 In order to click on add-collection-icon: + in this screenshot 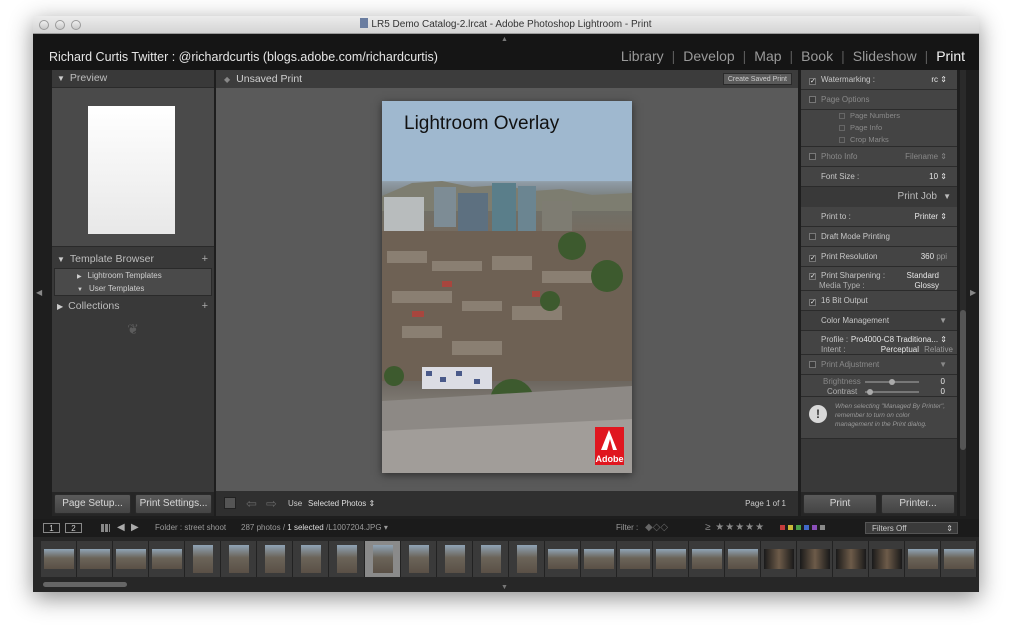, I will do `click(205, 306)`.